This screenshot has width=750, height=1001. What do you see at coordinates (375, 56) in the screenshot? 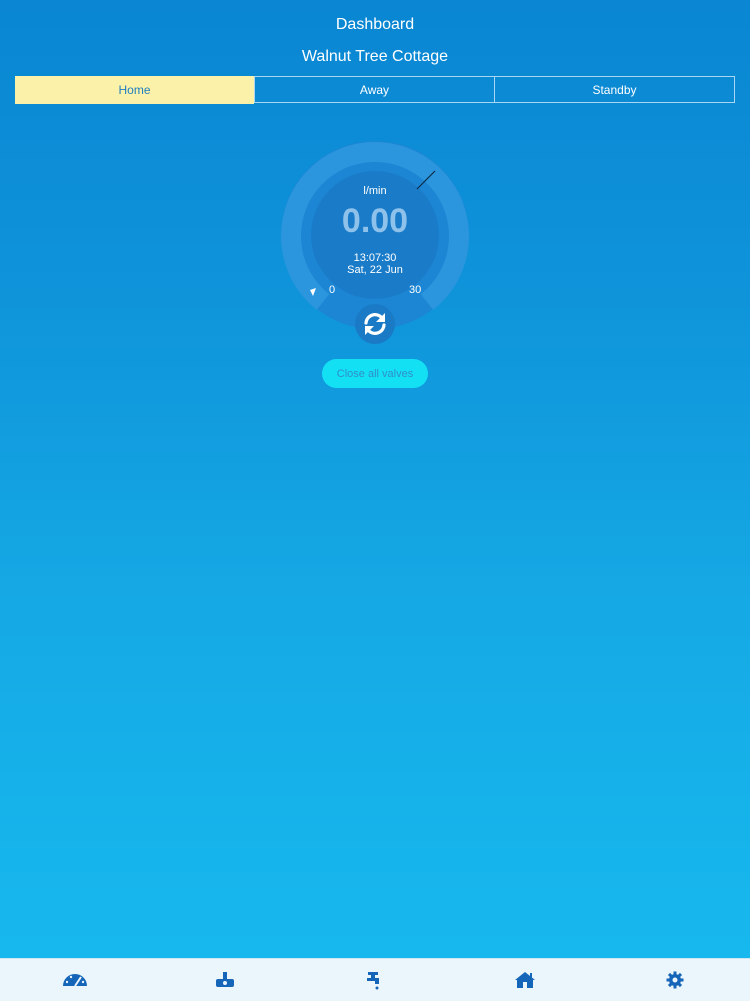
I see `property-name: Walnut Tree Cottage` at bounding box center [375, 56].